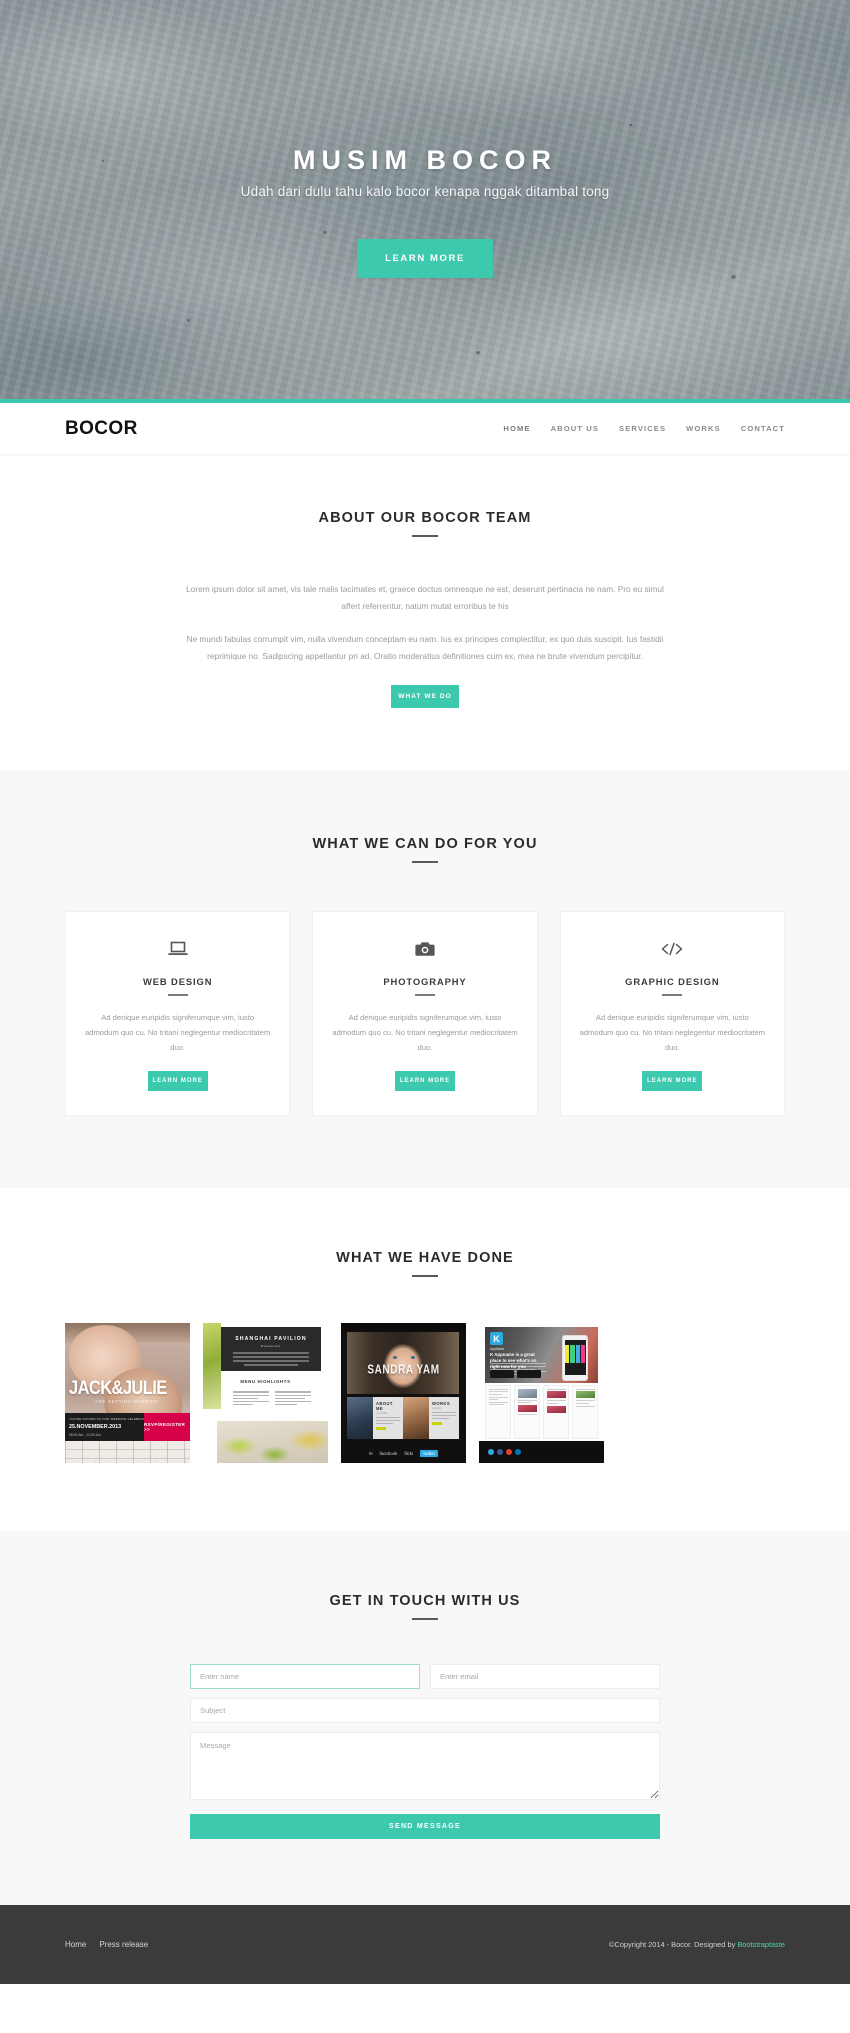 This screenshot has width=850, height=2033. Describe the element at coordinates (370, 1453) in the screenshot. I see `mail-icon: ✉` at that location.